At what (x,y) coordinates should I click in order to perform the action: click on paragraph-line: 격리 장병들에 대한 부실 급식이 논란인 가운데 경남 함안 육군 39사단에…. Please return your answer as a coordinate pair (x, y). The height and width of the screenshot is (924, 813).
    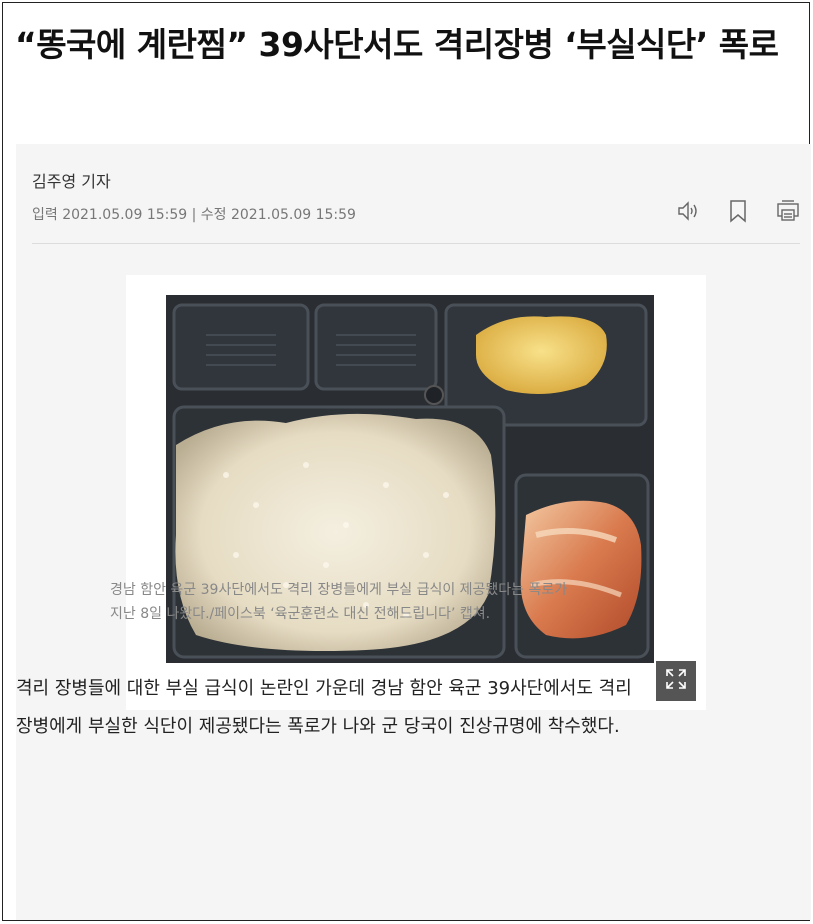
    Looking at the image, I should click on (324, 688).